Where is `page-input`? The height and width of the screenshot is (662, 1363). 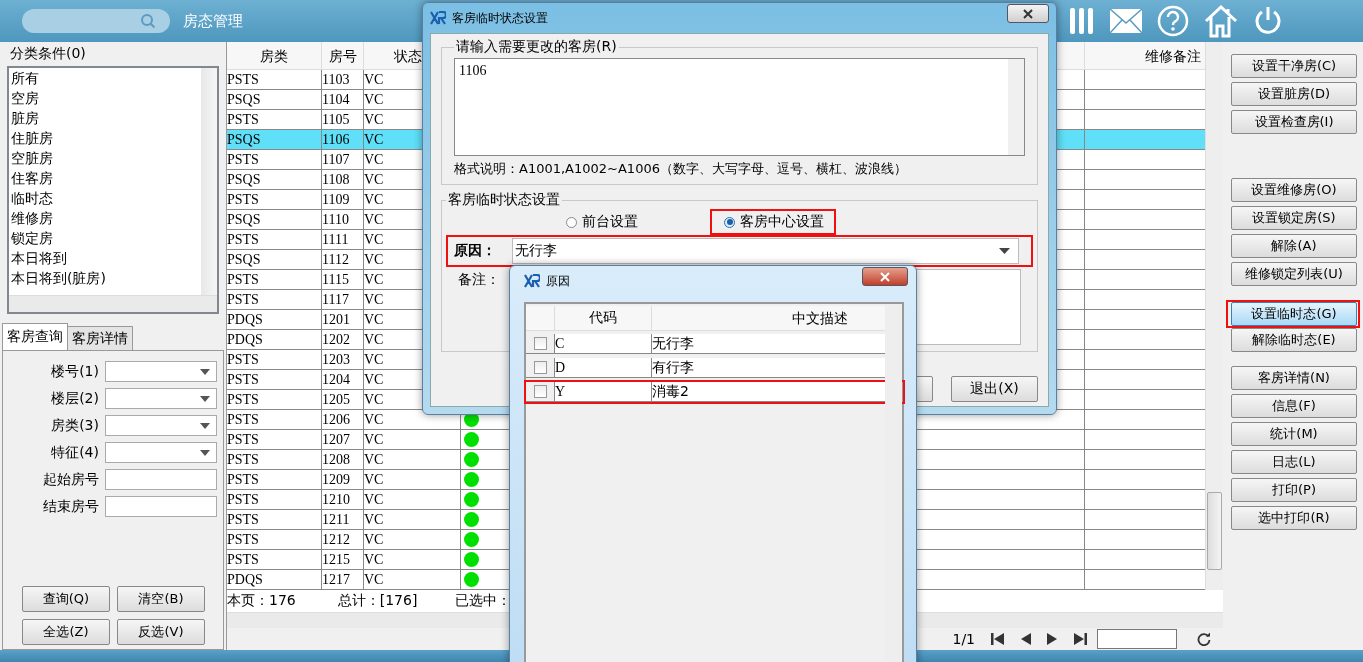
page-input is located at coordinates (1137, 639).